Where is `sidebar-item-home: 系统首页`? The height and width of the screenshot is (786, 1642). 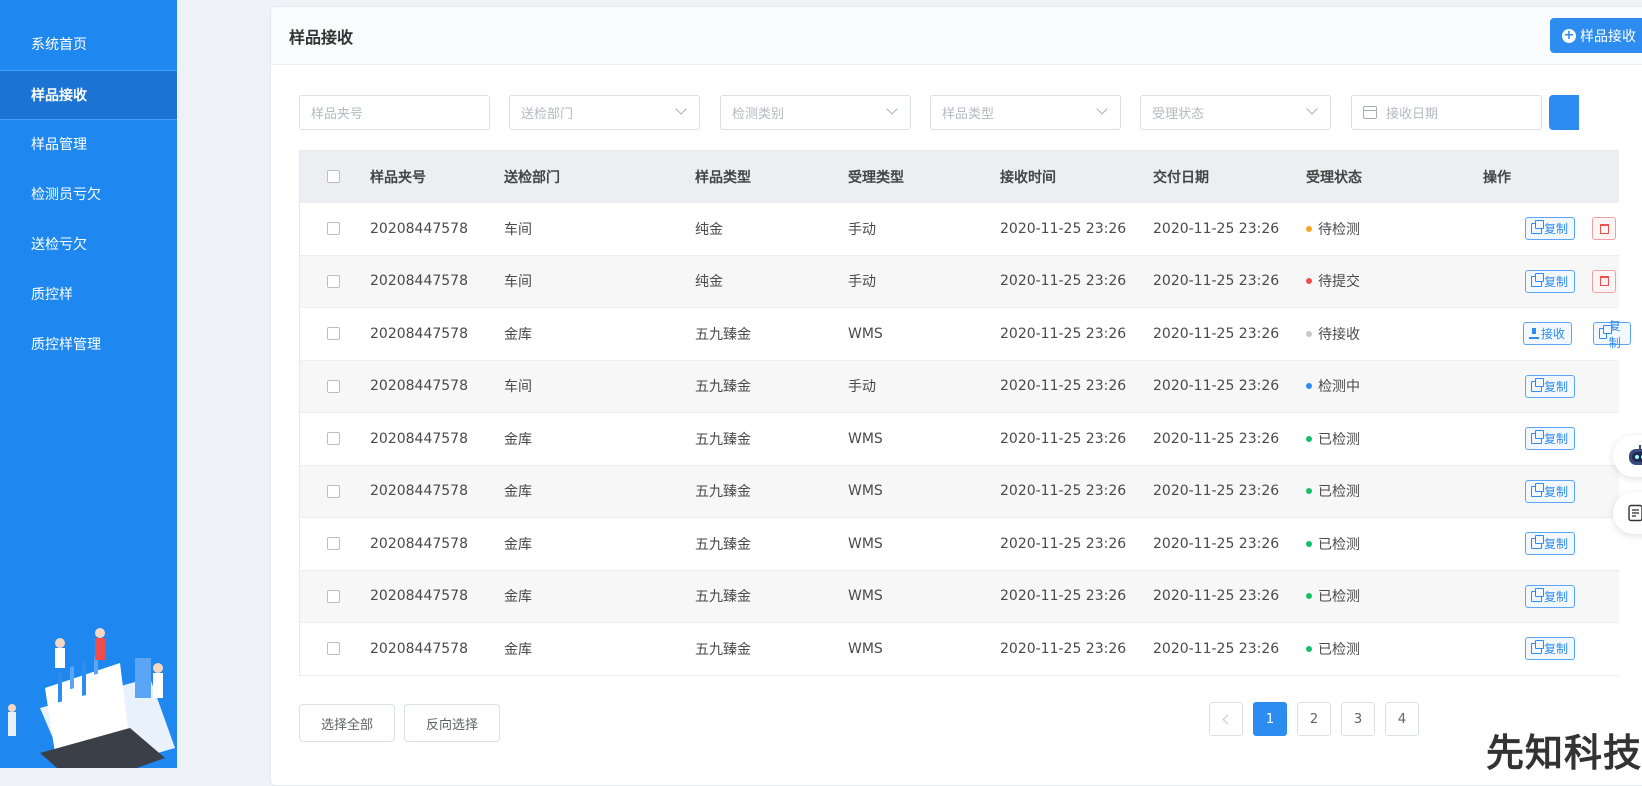
sidebar-item-home: 系统首页 is located at coordinates (88, 45).